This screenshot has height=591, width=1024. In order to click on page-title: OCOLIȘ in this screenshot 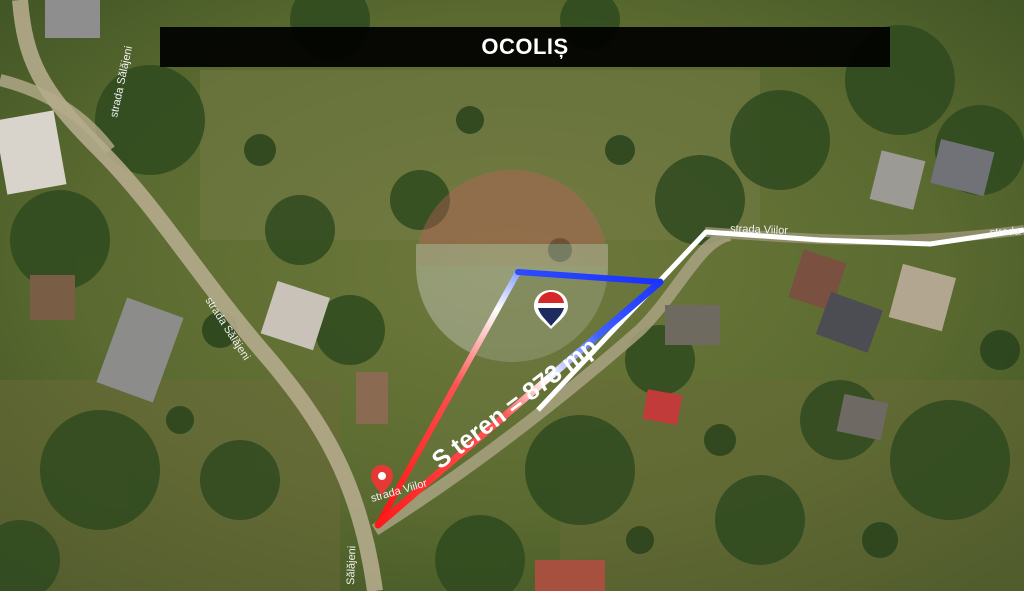, I will do `click(525, 46)`.